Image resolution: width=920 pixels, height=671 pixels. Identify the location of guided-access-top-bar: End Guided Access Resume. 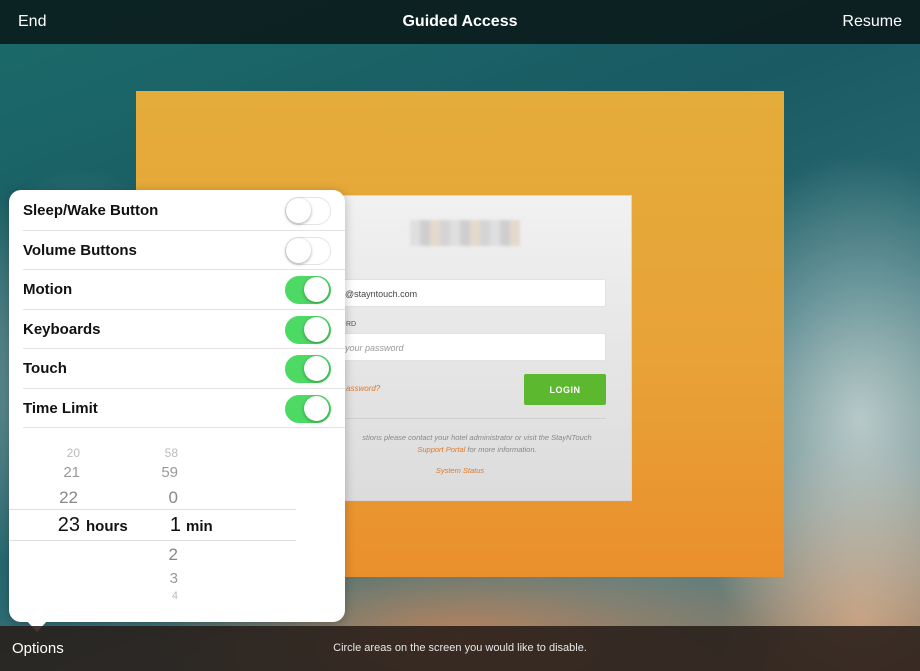
(460, 22).